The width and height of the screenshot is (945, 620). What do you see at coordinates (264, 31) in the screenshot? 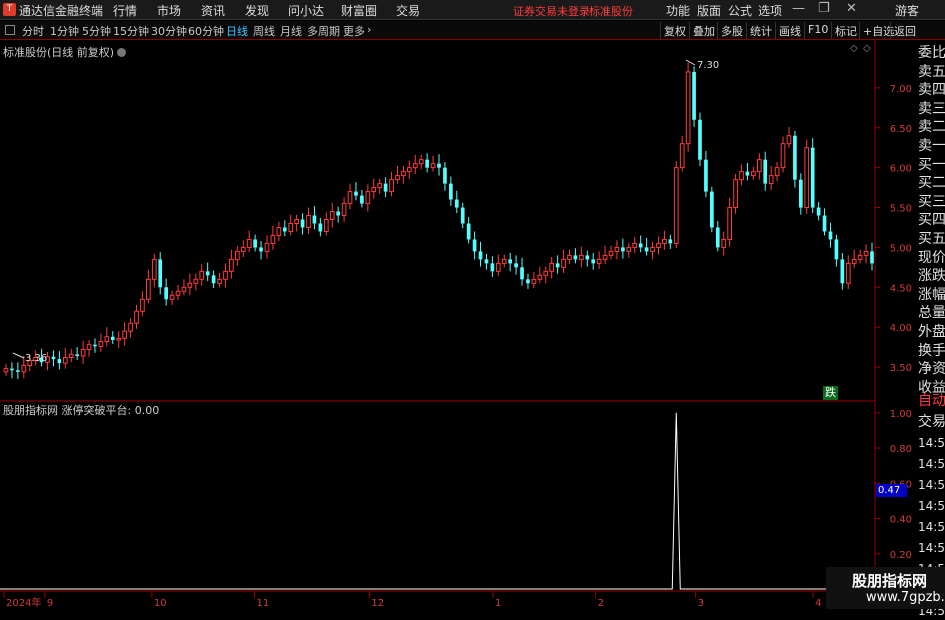
I see `period-tab-weekly: 周线` at bounding box center [264, 31].